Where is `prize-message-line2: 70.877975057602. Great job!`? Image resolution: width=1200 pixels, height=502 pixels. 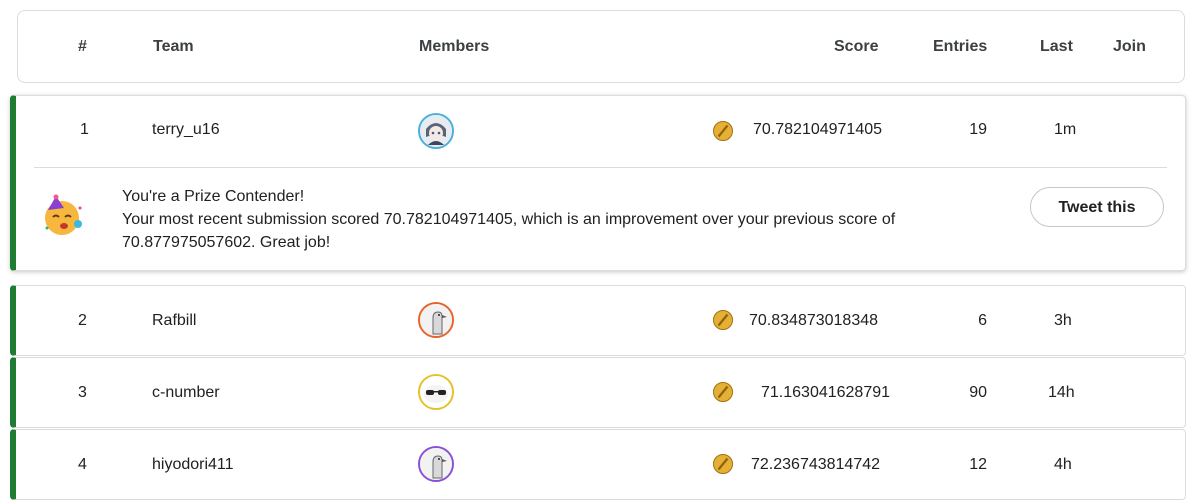
prize-message-line2: 70.877975057602. Great job! is located at coordinates (226, 242).